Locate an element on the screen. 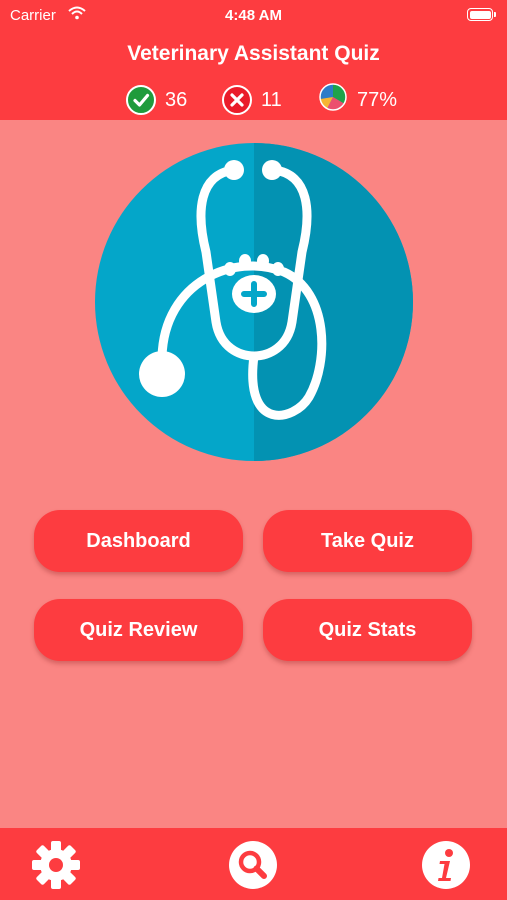 The width and height of the screenshot is (507, 900). checkmark-icon is located at coordinates (141, 100).